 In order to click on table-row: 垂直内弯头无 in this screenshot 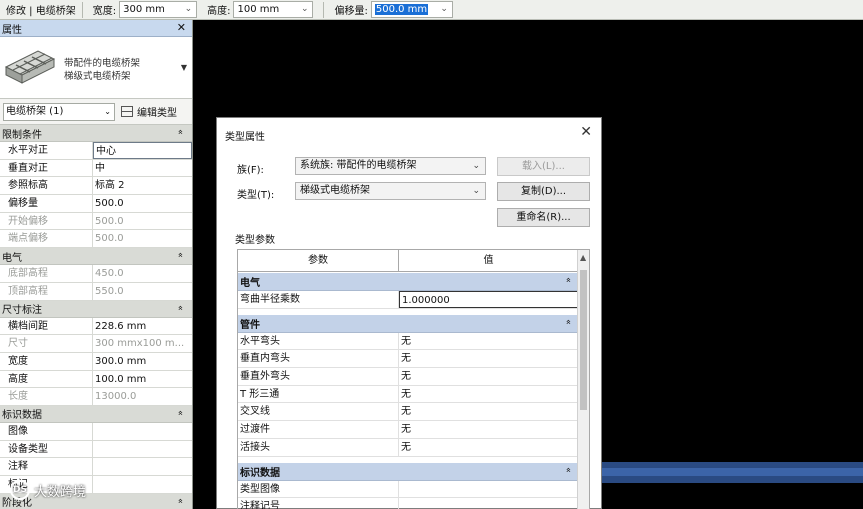, I will do `click(408, 359)`.